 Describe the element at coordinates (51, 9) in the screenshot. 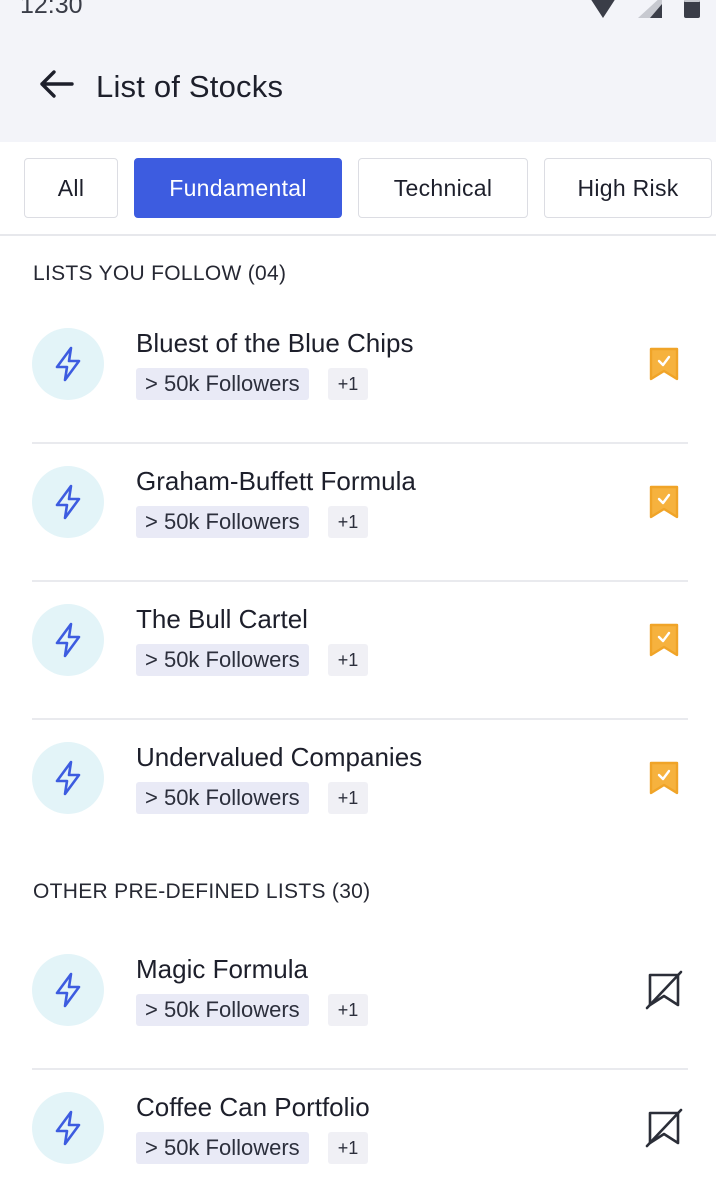

I see `status-time: 12:30` at that location.